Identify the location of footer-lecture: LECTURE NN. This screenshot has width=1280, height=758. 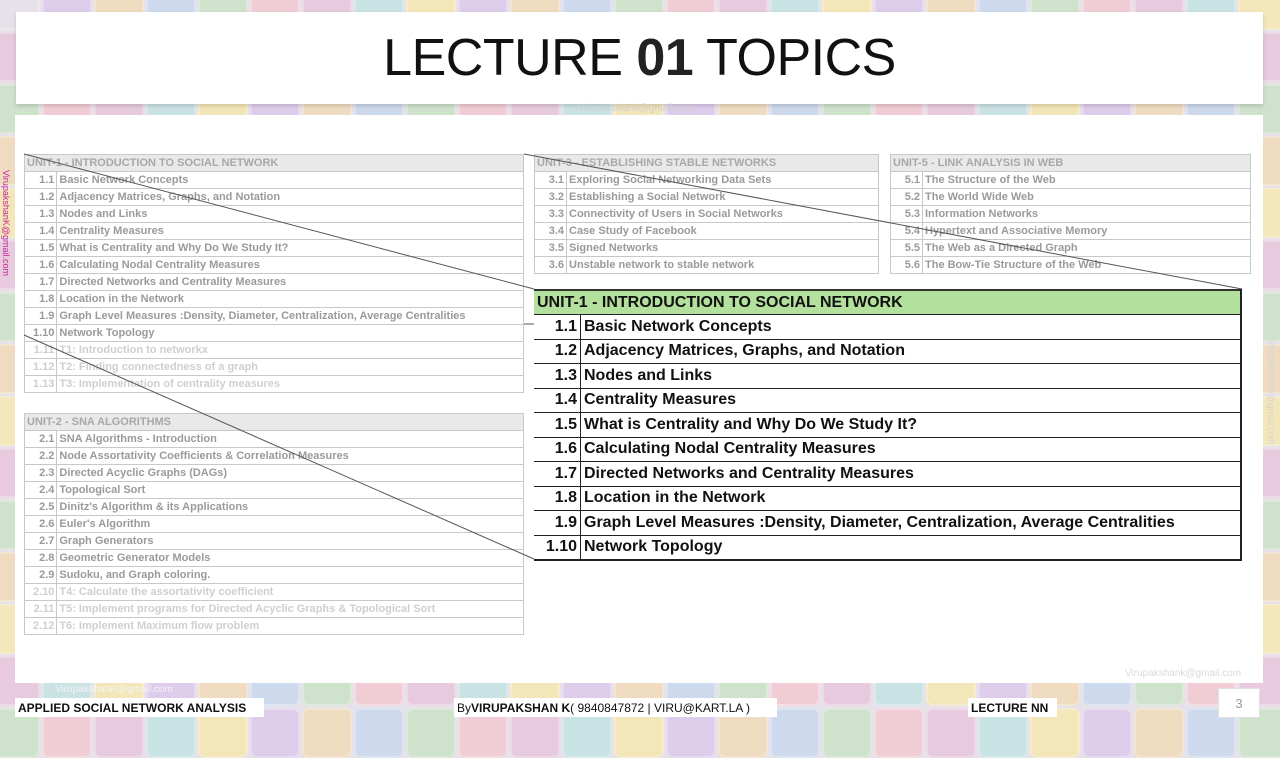
(1012, 707).